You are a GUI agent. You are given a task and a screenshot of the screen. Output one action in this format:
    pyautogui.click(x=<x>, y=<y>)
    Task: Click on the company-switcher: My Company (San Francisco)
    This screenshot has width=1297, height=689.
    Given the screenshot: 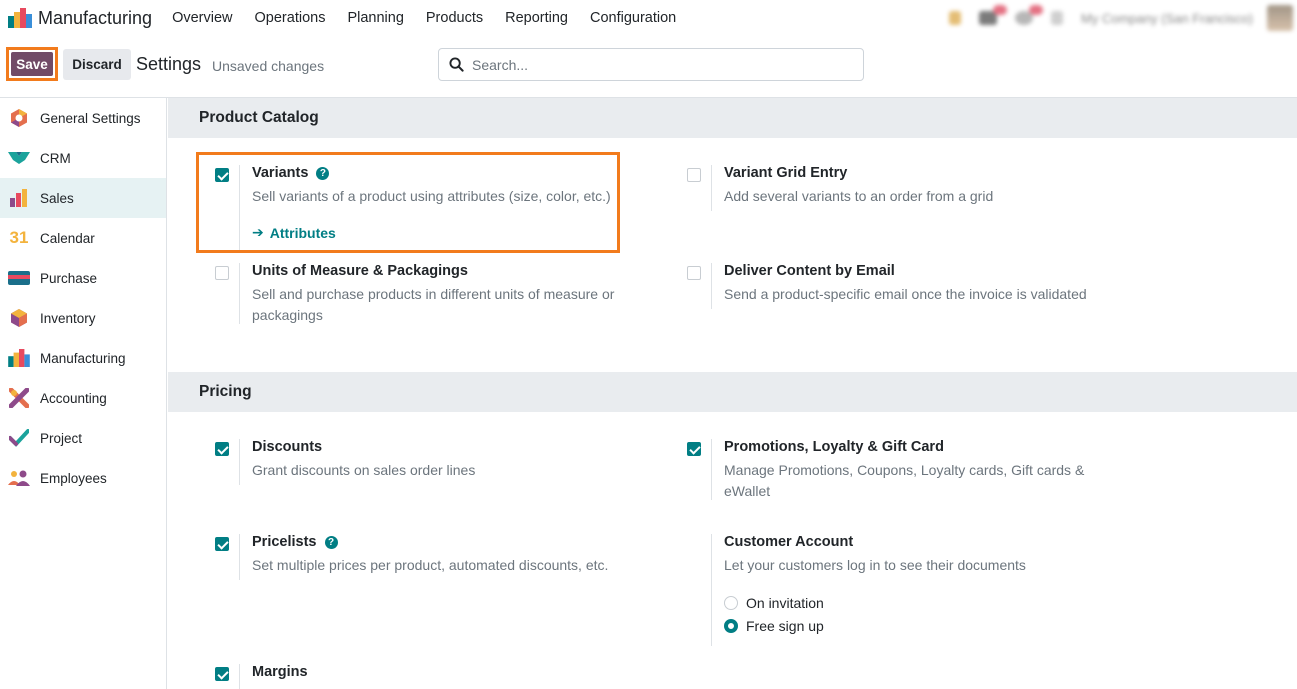 What is the action you would take?
    pyautogui.click(x=1167, y=18)
    